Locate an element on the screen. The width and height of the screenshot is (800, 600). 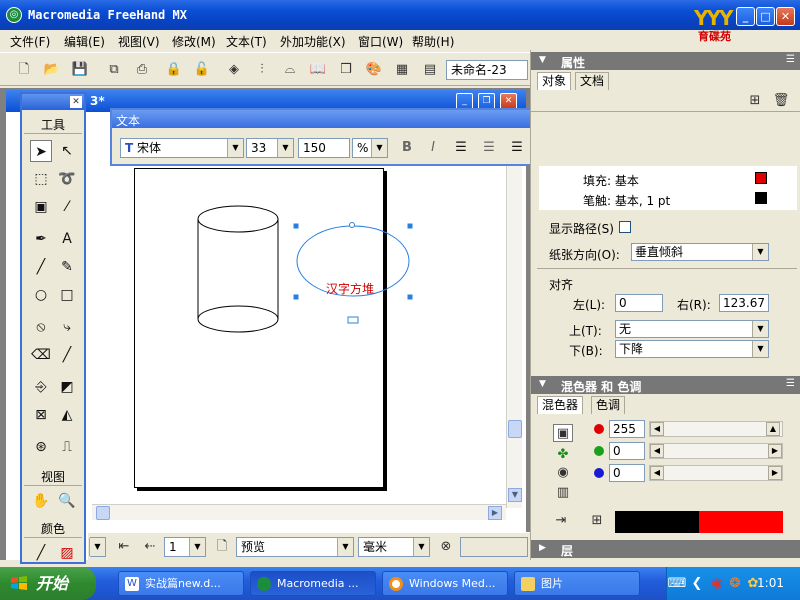
new-item-icon: ⊞ is located at coordinates (755, 101).